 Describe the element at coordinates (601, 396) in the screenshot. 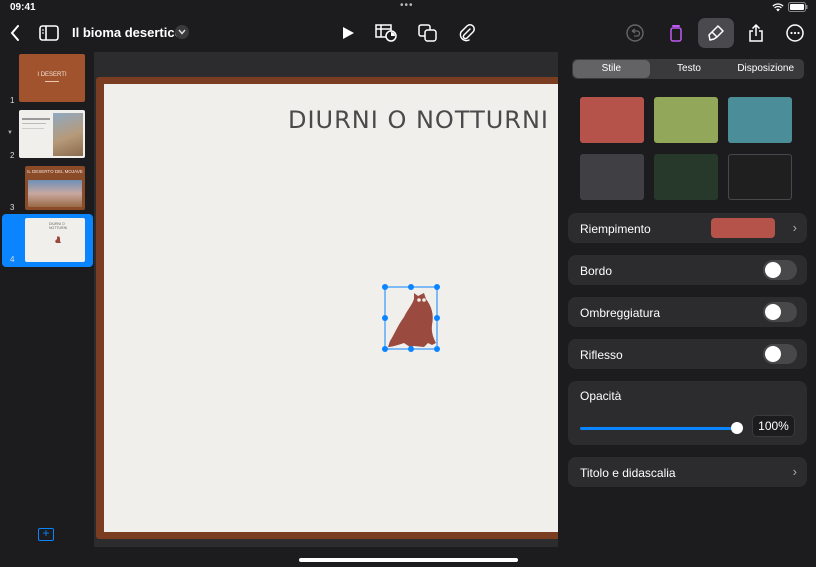

I see `opacity-label: Opacità` at that location.